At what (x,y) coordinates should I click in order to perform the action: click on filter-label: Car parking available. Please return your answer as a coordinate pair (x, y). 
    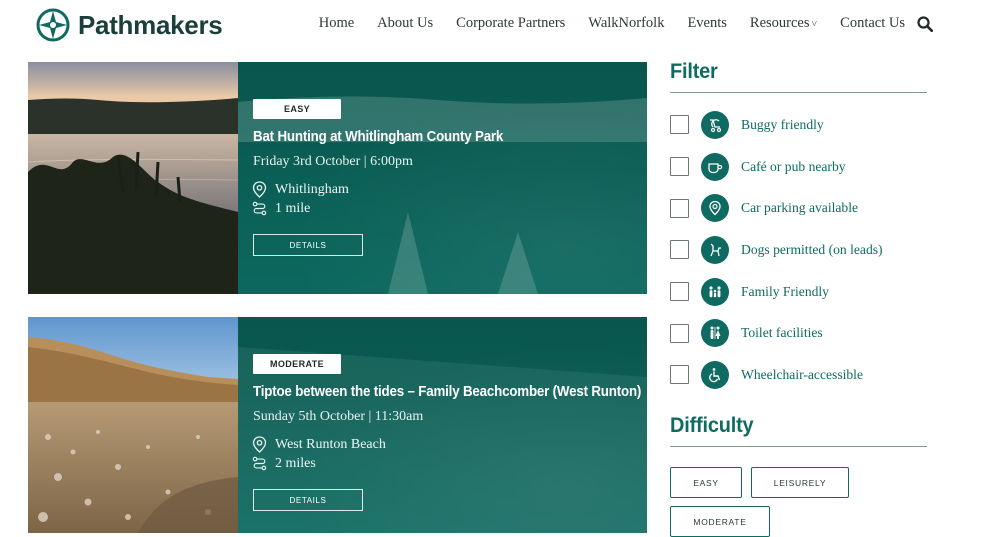
    Looking at the image, I should click on (800, 208).